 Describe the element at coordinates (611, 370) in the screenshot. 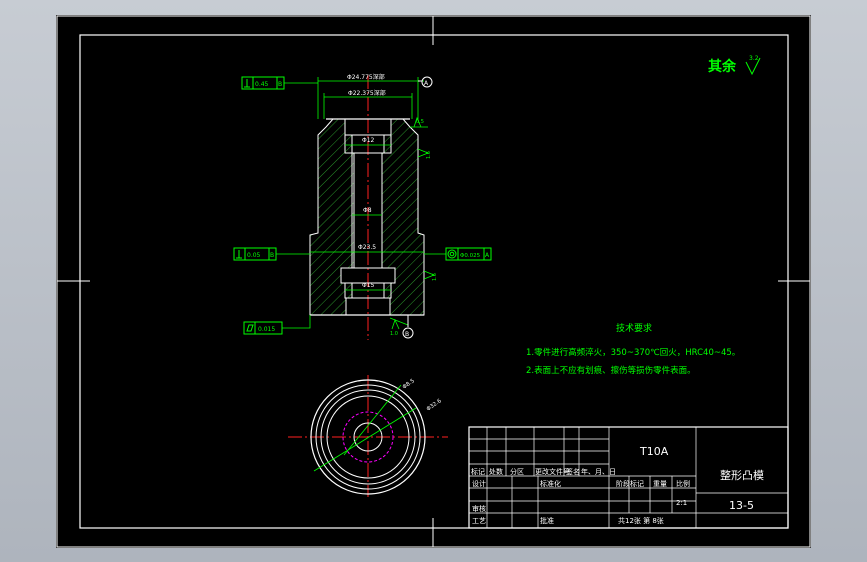

I see `tech-req-item-2: 2.表面上不应有划痕、擦伤等损伤零件表面。` at that location.